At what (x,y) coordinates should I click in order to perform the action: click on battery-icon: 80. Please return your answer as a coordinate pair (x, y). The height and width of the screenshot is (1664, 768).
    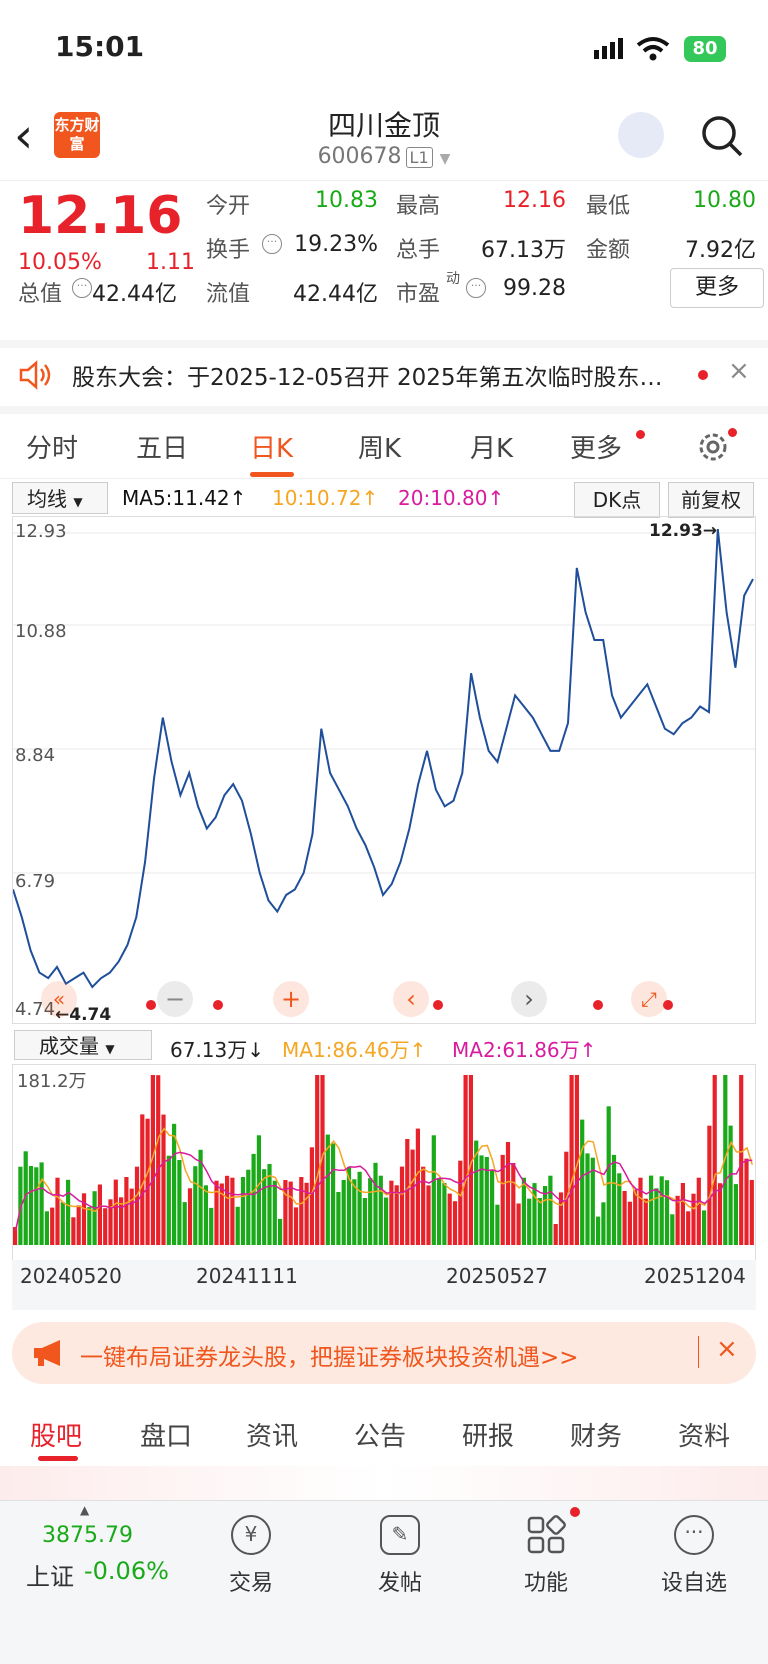
    Looking at the image, I should click on (705, 49).